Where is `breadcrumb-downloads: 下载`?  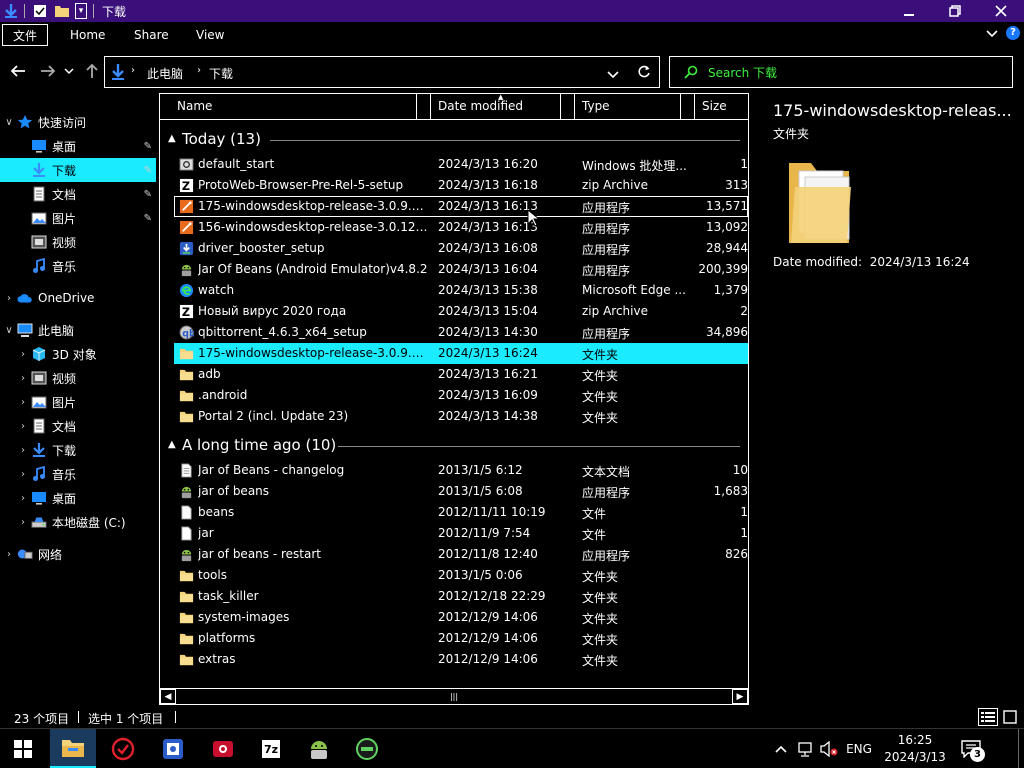
breadcrumb-downloads: 下载 is located at coordinates (221, 73).